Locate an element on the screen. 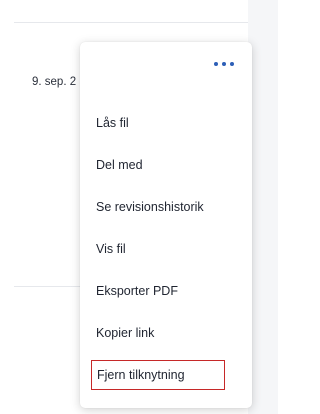  side-strip is located at coordinates (263, 207).